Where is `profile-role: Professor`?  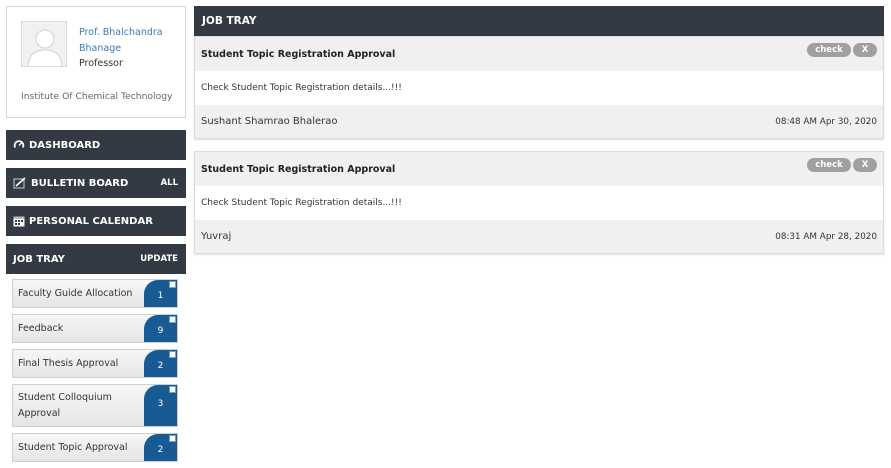 profile-role: Professor is located at coordinates (101, 63).